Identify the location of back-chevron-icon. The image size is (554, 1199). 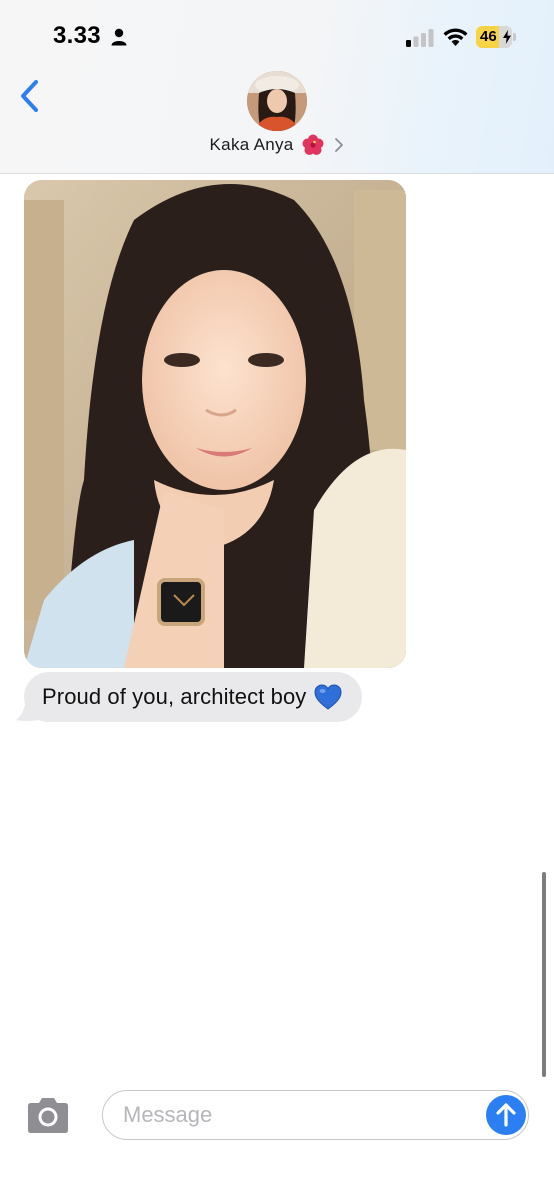
(30, 96).